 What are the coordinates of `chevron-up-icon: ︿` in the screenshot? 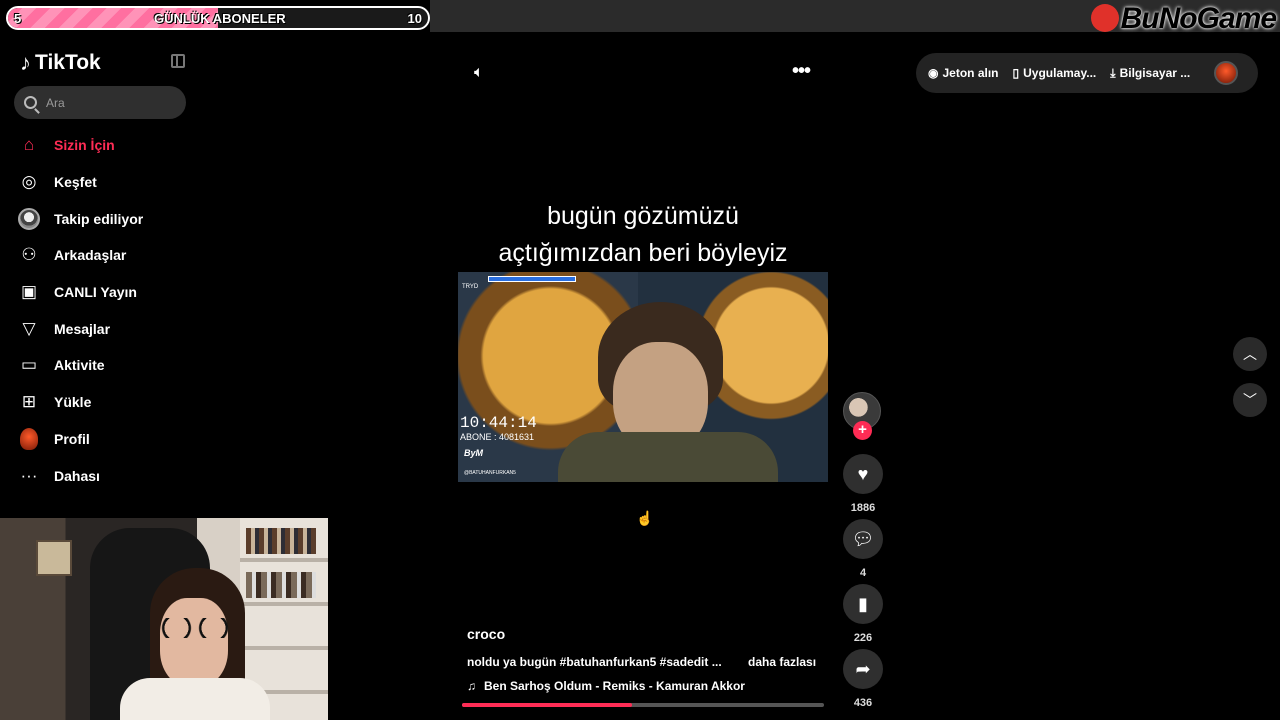 It's located at (1250, 354).